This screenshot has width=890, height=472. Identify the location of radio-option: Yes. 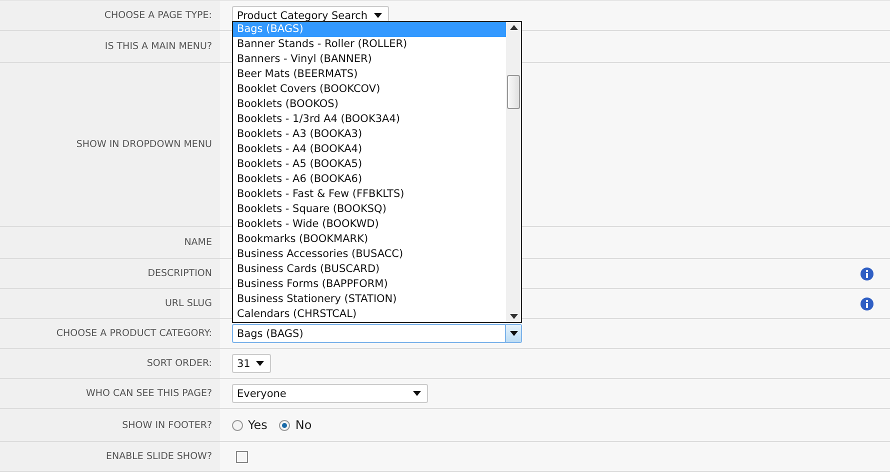
(250, 425).